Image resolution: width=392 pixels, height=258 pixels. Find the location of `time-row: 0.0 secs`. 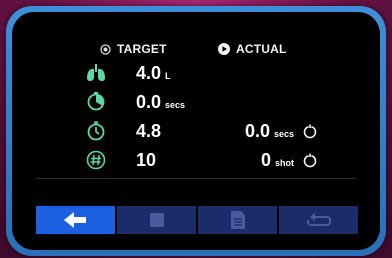

time-row: 0.0 secs is located at coordinates (196, 102).